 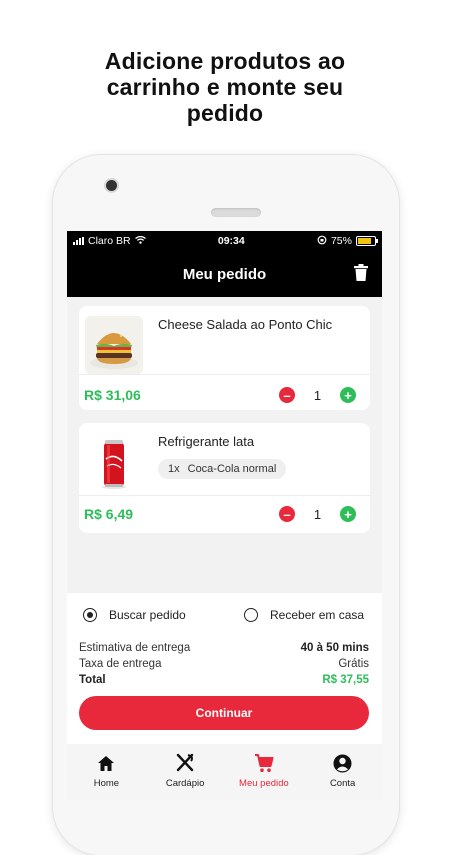 What do you see at coordinates (114, 345) in the screenshot?
I see `burger-image` at bounding box center [114, 345].